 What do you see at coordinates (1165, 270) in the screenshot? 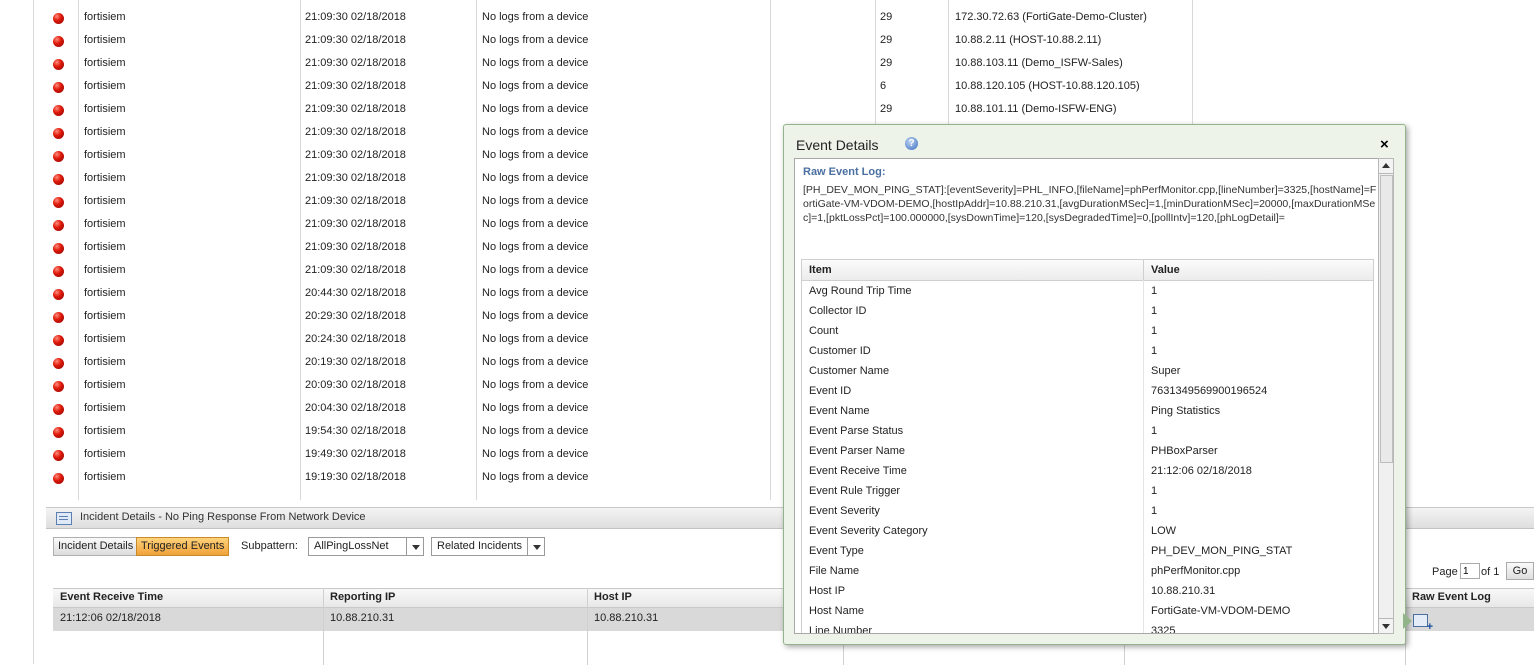
I see `column-header-value: Value` at bounding box center [1165, 270].